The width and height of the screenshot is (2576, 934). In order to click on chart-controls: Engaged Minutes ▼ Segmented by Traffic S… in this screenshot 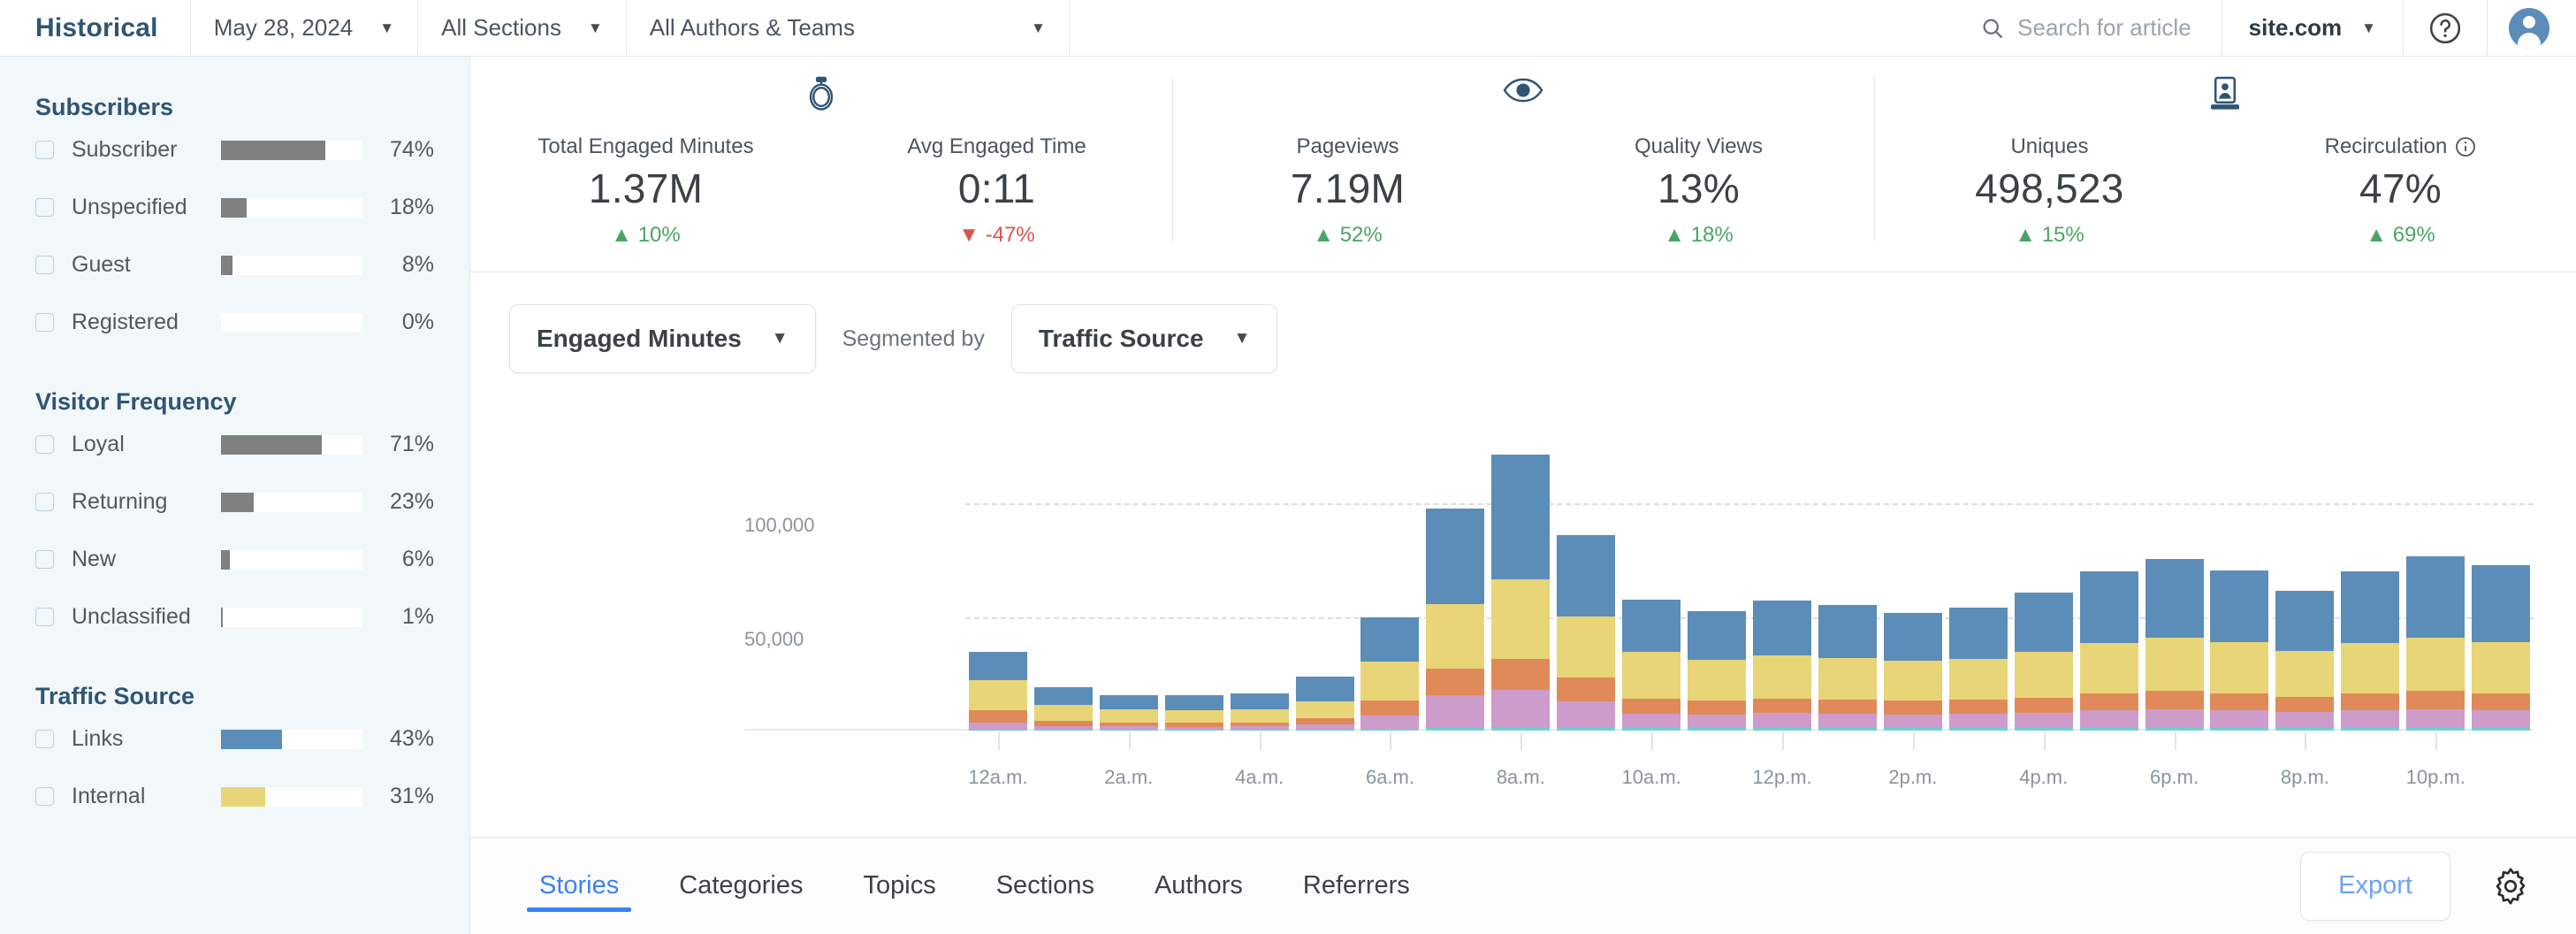, I will do `click(1523, 323)`.